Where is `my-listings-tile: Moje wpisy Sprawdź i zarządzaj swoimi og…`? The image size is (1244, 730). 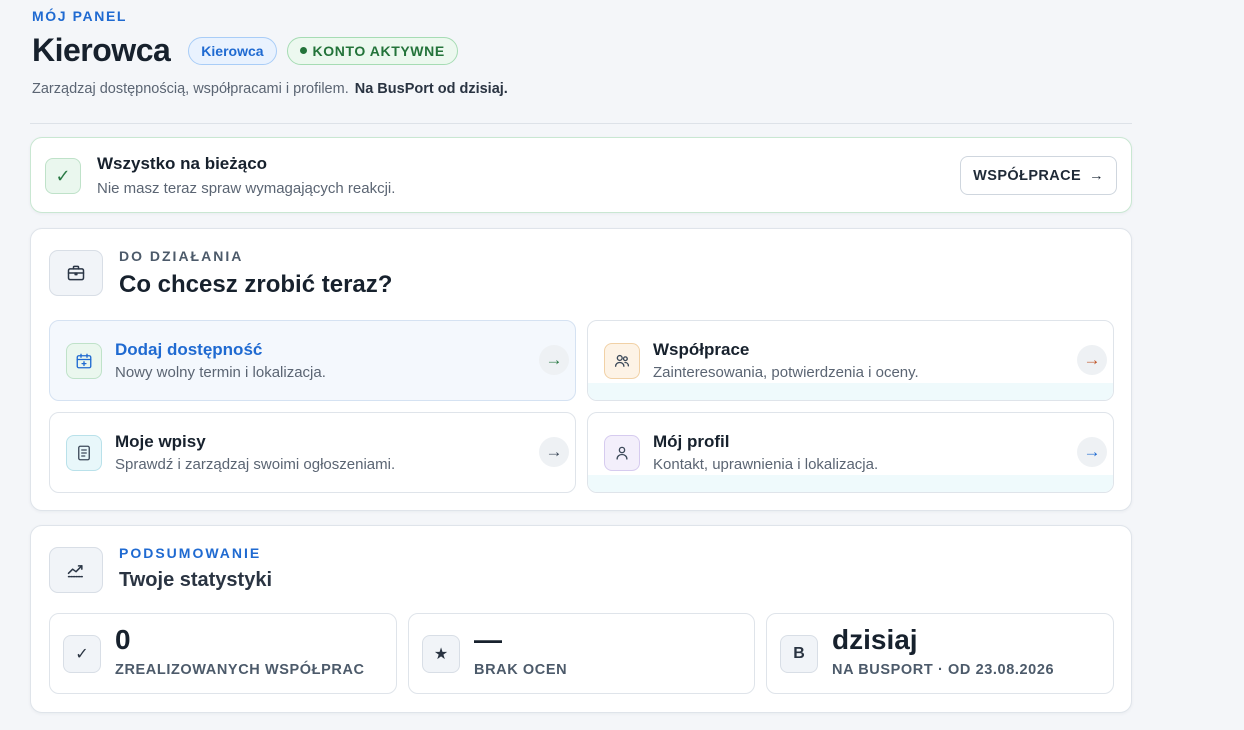 my-listings-tile: Moje wpisy Sprawdź i zarządzaj swoimi og… is located at coordinates (312, 452).